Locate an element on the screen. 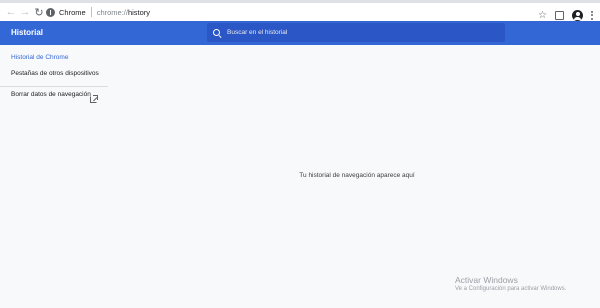  omnibox-divider is located at coordinates (91, 12).